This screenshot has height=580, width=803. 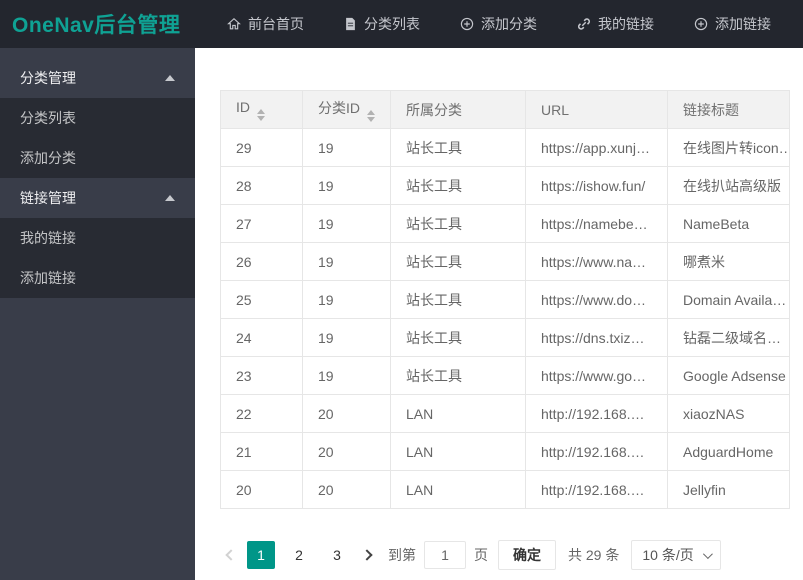 What do you see at coordinates (276, 24) in the screenshot?
I see `nav-item-label: 前台首页` at bounding box center [276, 24].